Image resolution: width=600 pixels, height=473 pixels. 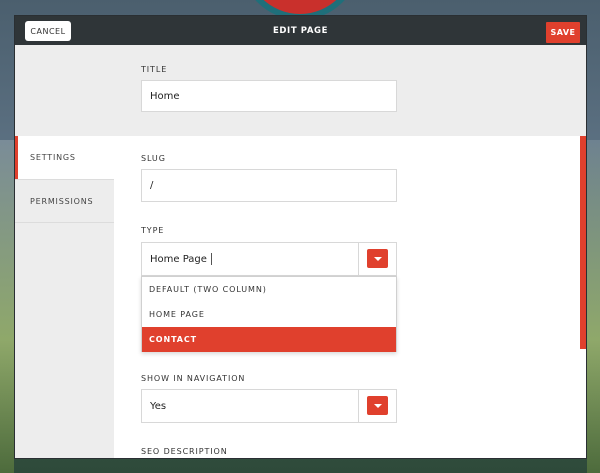 I want to click on dropdown-option-contact: CONTACT, so click(x=269, y=339).